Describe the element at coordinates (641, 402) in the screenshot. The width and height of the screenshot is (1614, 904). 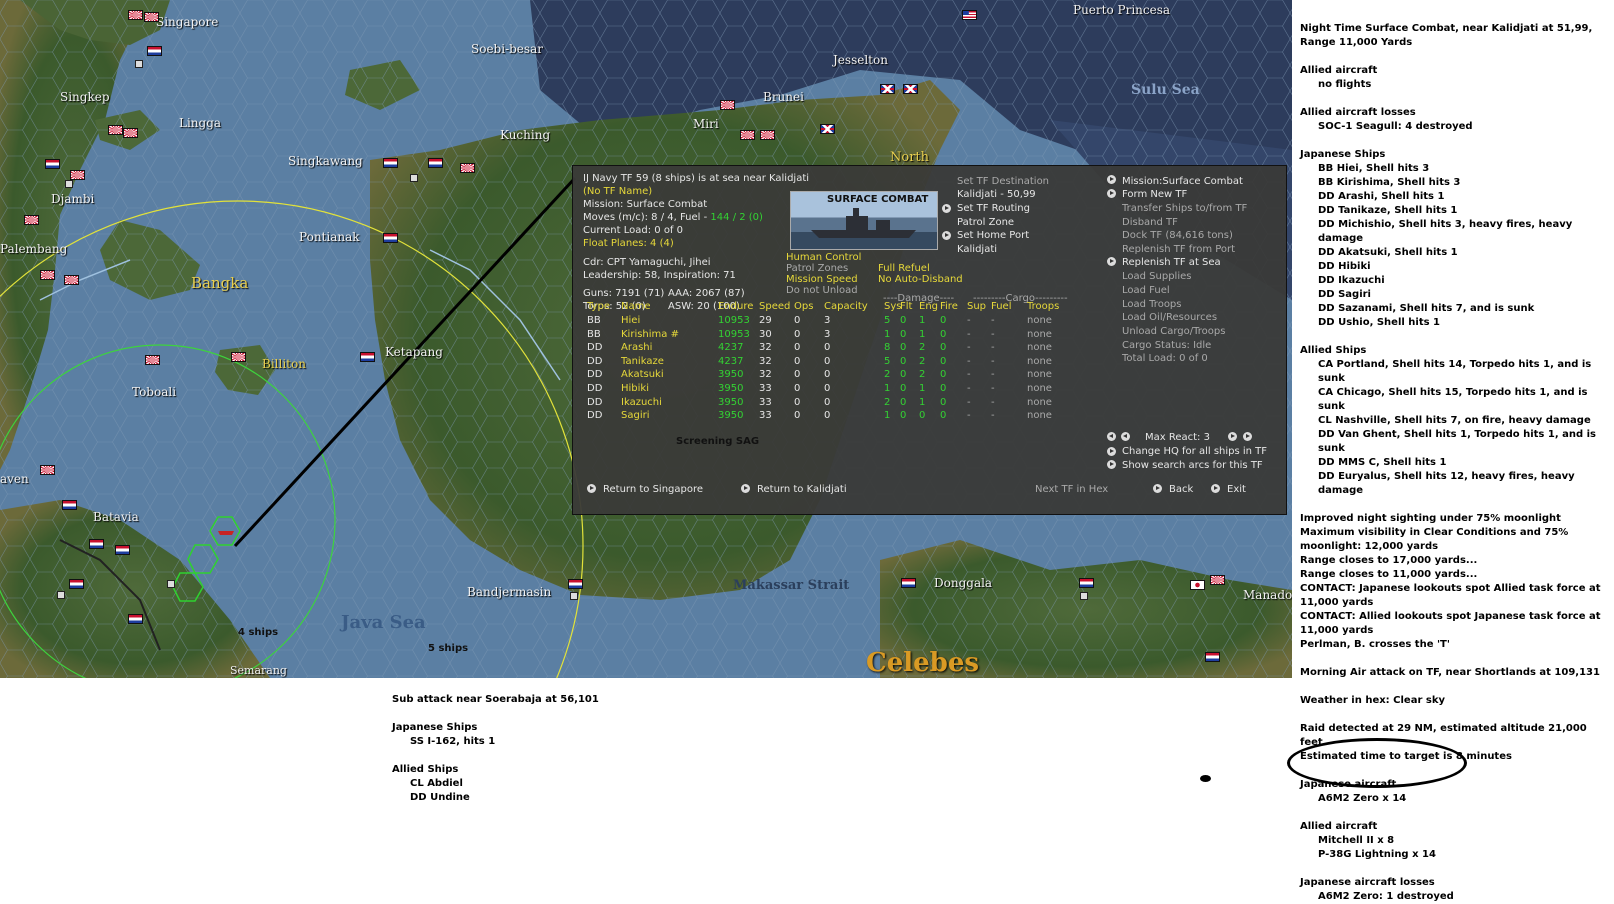
I see `cell-name: Ikazuchi` at that location.